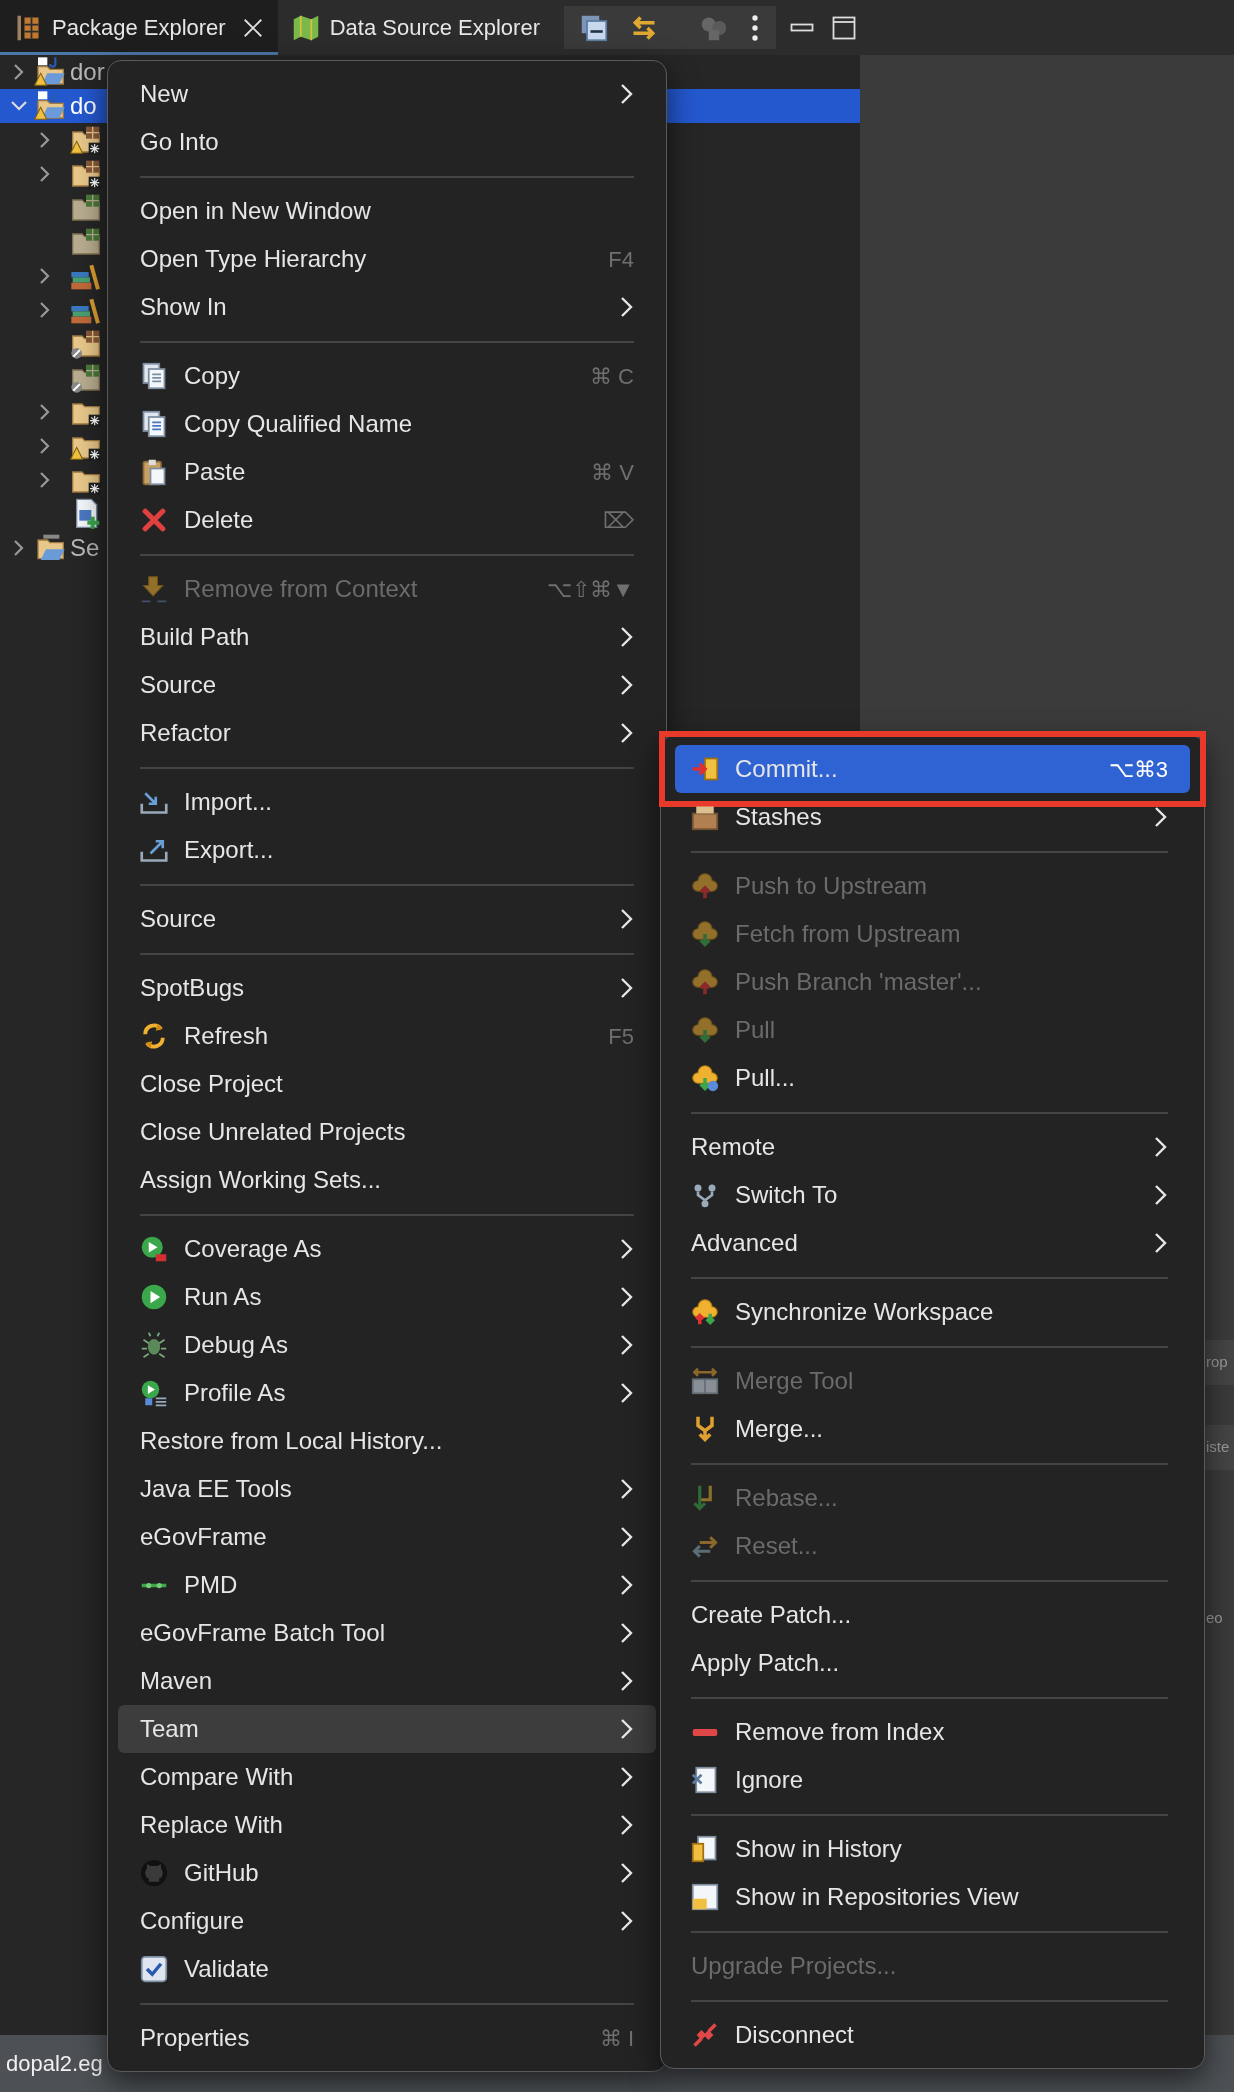 The width and height of the screenshot is (1234, 2092). I want to click on background-text: iste, so click(1218, 1447).